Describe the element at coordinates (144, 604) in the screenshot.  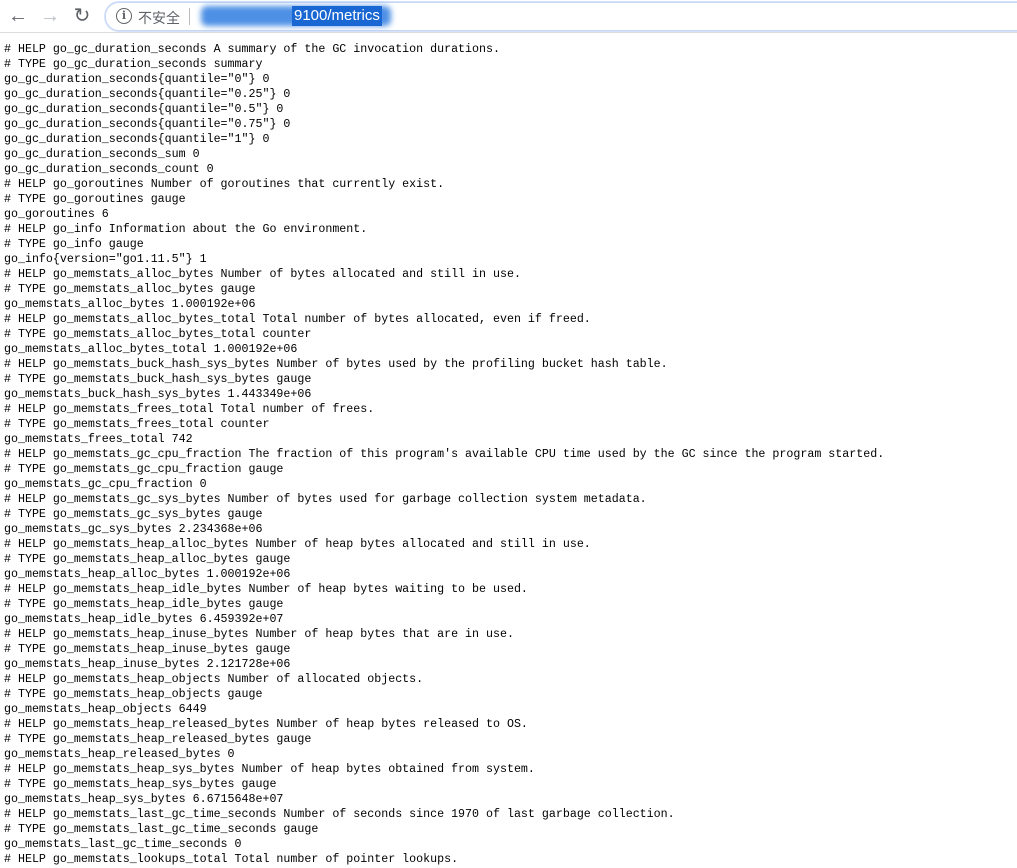
I see `metrics-line: # TYPE go_memstats_heap_idle_bytes gauge` at that location.